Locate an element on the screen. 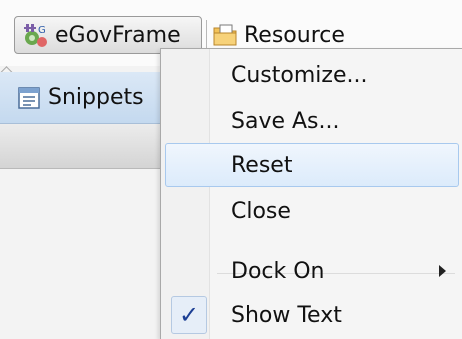 This screenshot has width=462, height=339. menu-item-show-text-label: Show Text is located at coordinates (286, 315).